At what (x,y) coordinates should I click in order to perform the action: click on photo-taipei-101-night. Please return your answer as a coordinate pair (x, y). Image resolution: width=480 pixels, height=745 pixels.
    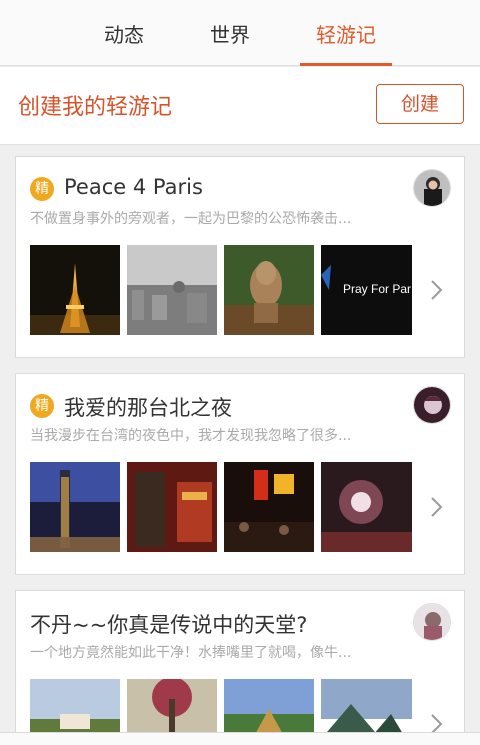
    Looking at the image, I should click on (75, 507).